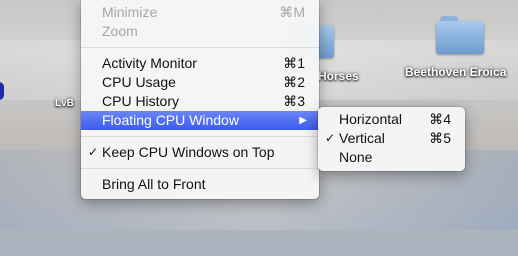  I want to click on menu-item-keep-on-top: ✓ Keep CPU Windows on Top, so click(200, 152).